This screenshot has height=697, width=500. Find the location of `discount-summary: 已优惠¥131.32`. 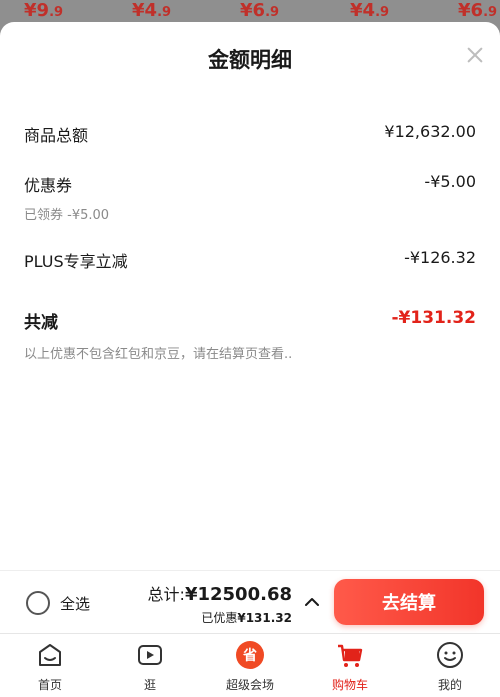

discount-summary: 已优惠¥131.32 is located at coordinates (246, 617).